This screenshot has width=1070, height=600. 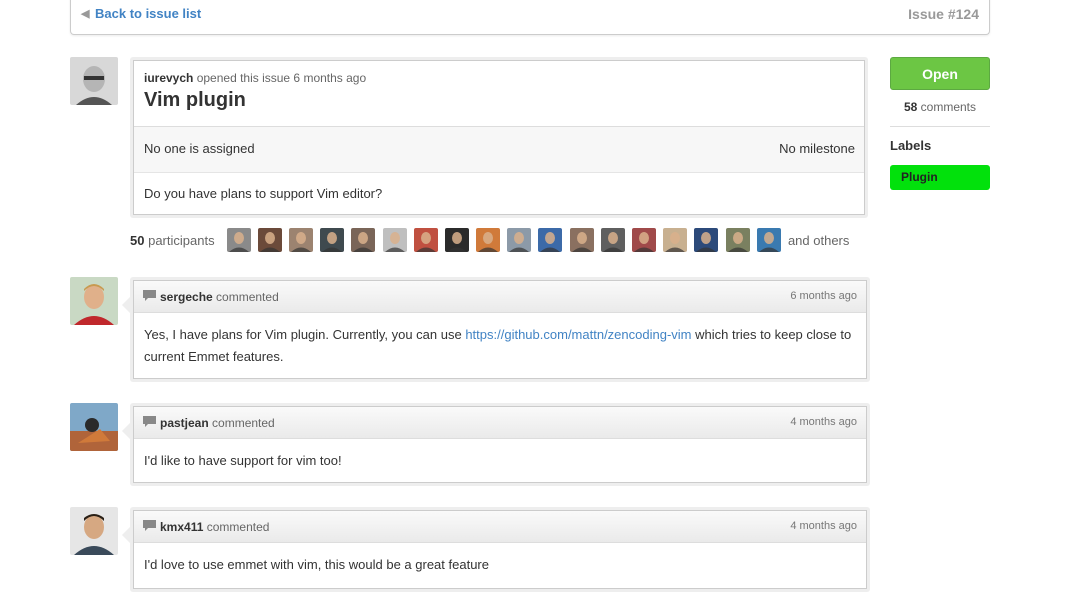 What do you see at coordinates (578, 334) in the screenshot?
I see `comment-link: https://github.com/mattn/zencoding-vim` at bounding box center [578, 334].